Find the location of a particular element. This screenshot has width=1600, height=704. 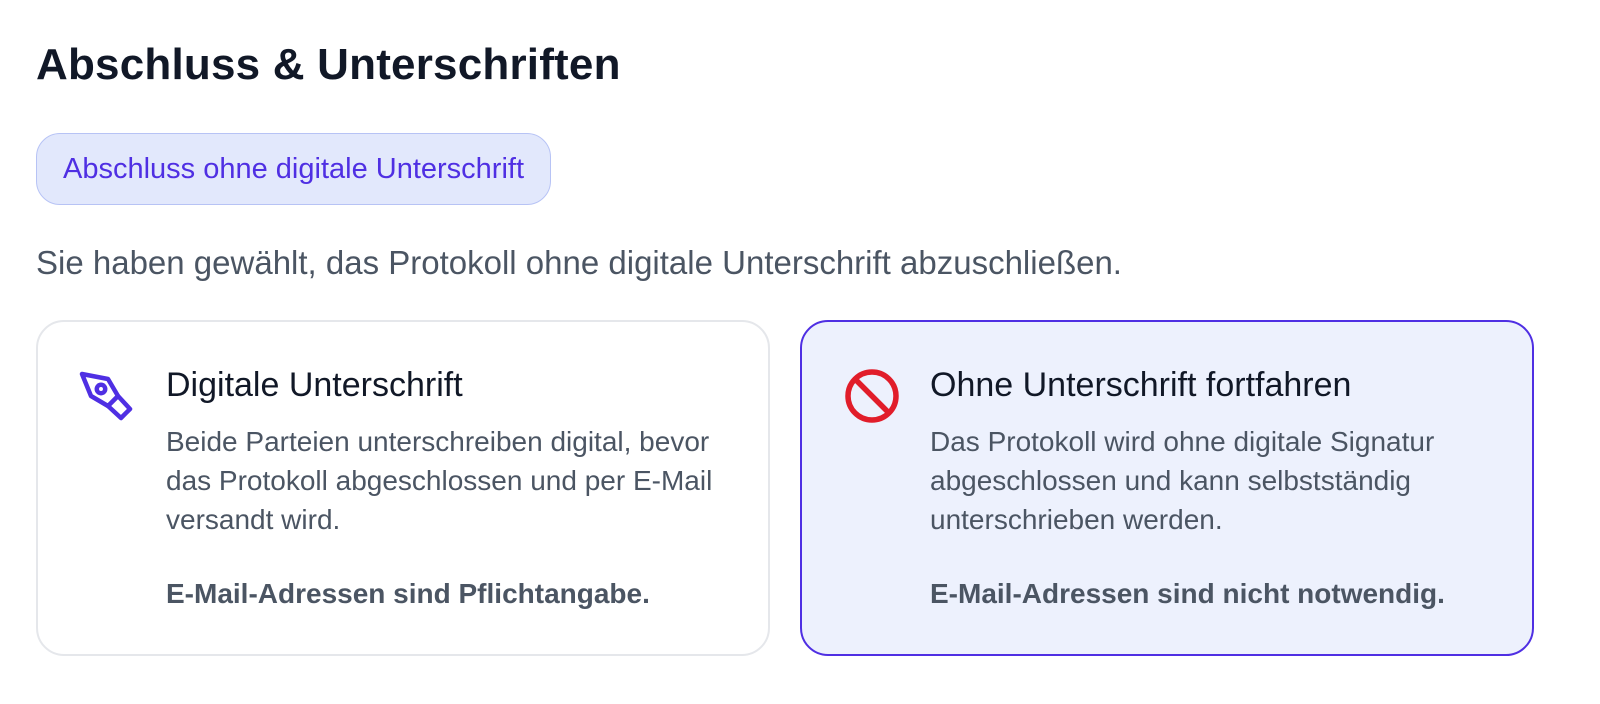

option-title: Digitale Unterschrift is located at coordinates (314, 385).